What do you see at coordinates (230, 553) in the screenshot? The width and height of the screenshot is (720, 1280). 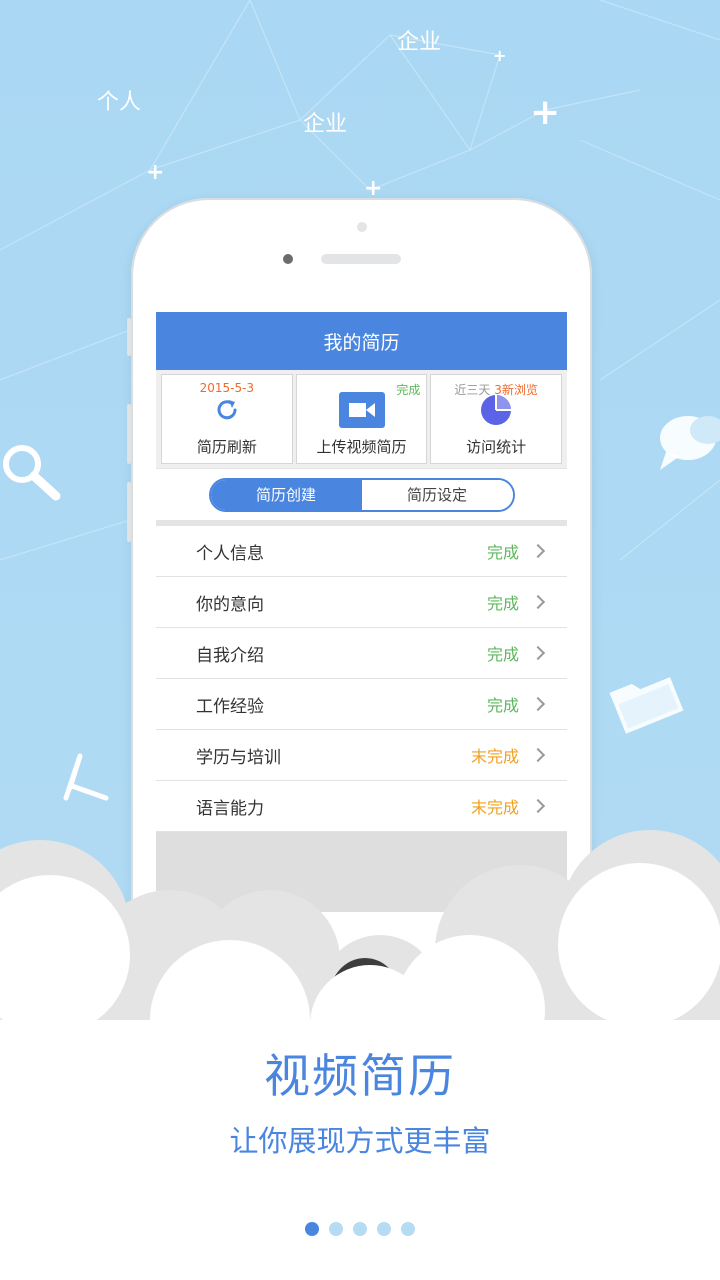 I see `list-item-label: 个人信息` at bounding box center [230, 553].